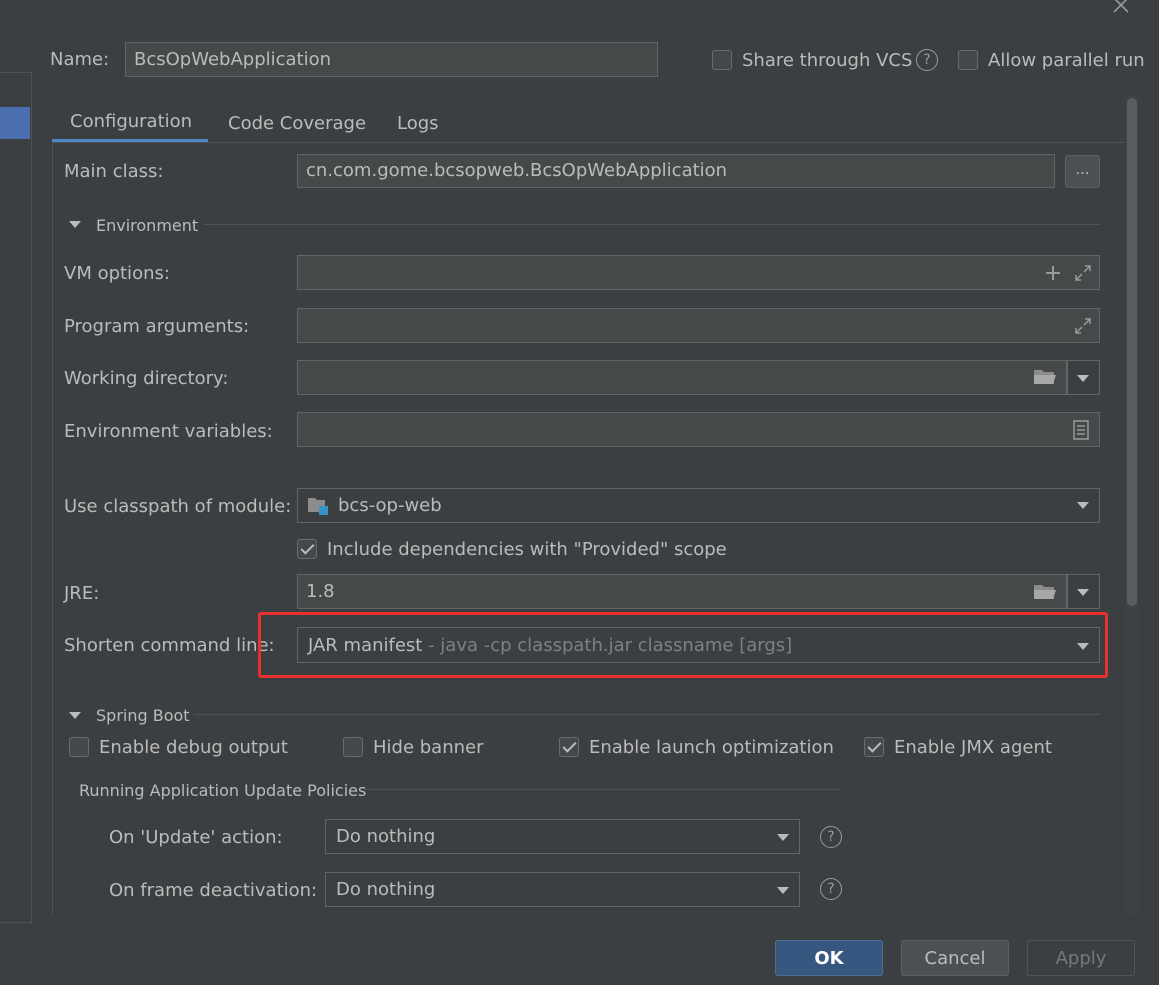 The width and height of the screenshot is (1159, 985). I want to click on enable-jmx-agent-checkbox, so click(874, 747).